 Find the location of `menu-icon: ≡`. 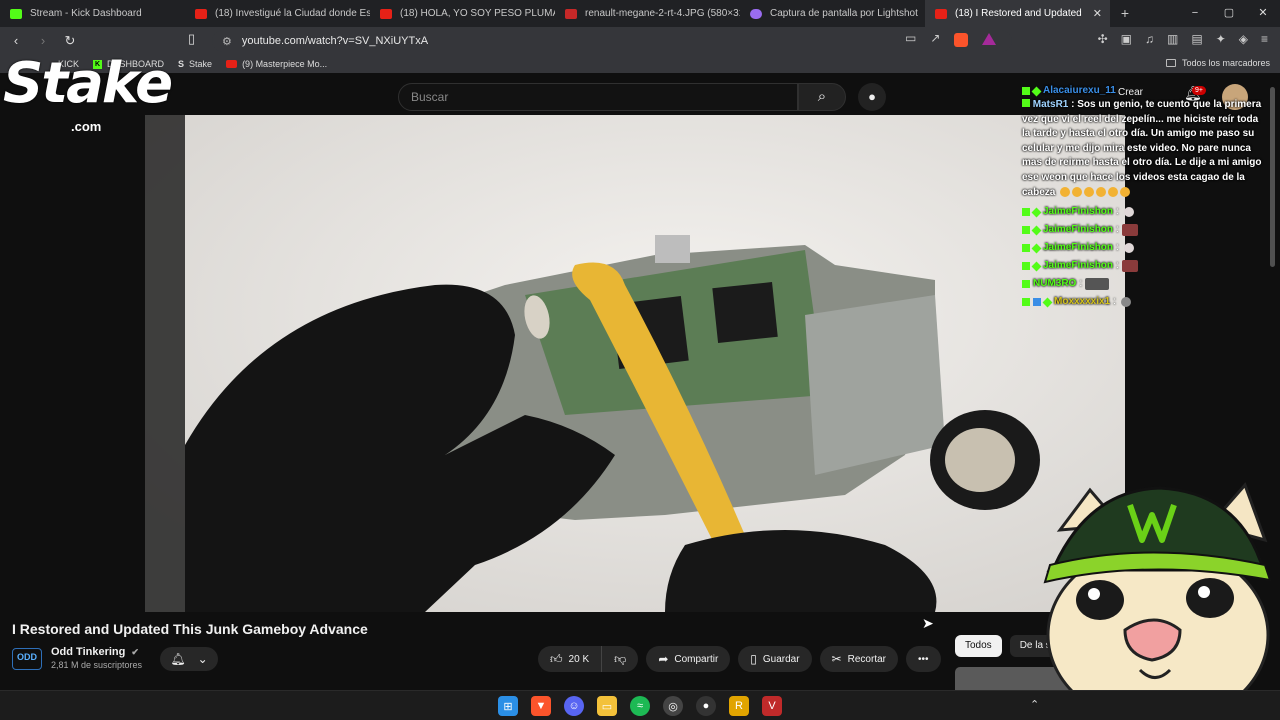

menu-icon: ≡ is located at coordinates (1264, 39).